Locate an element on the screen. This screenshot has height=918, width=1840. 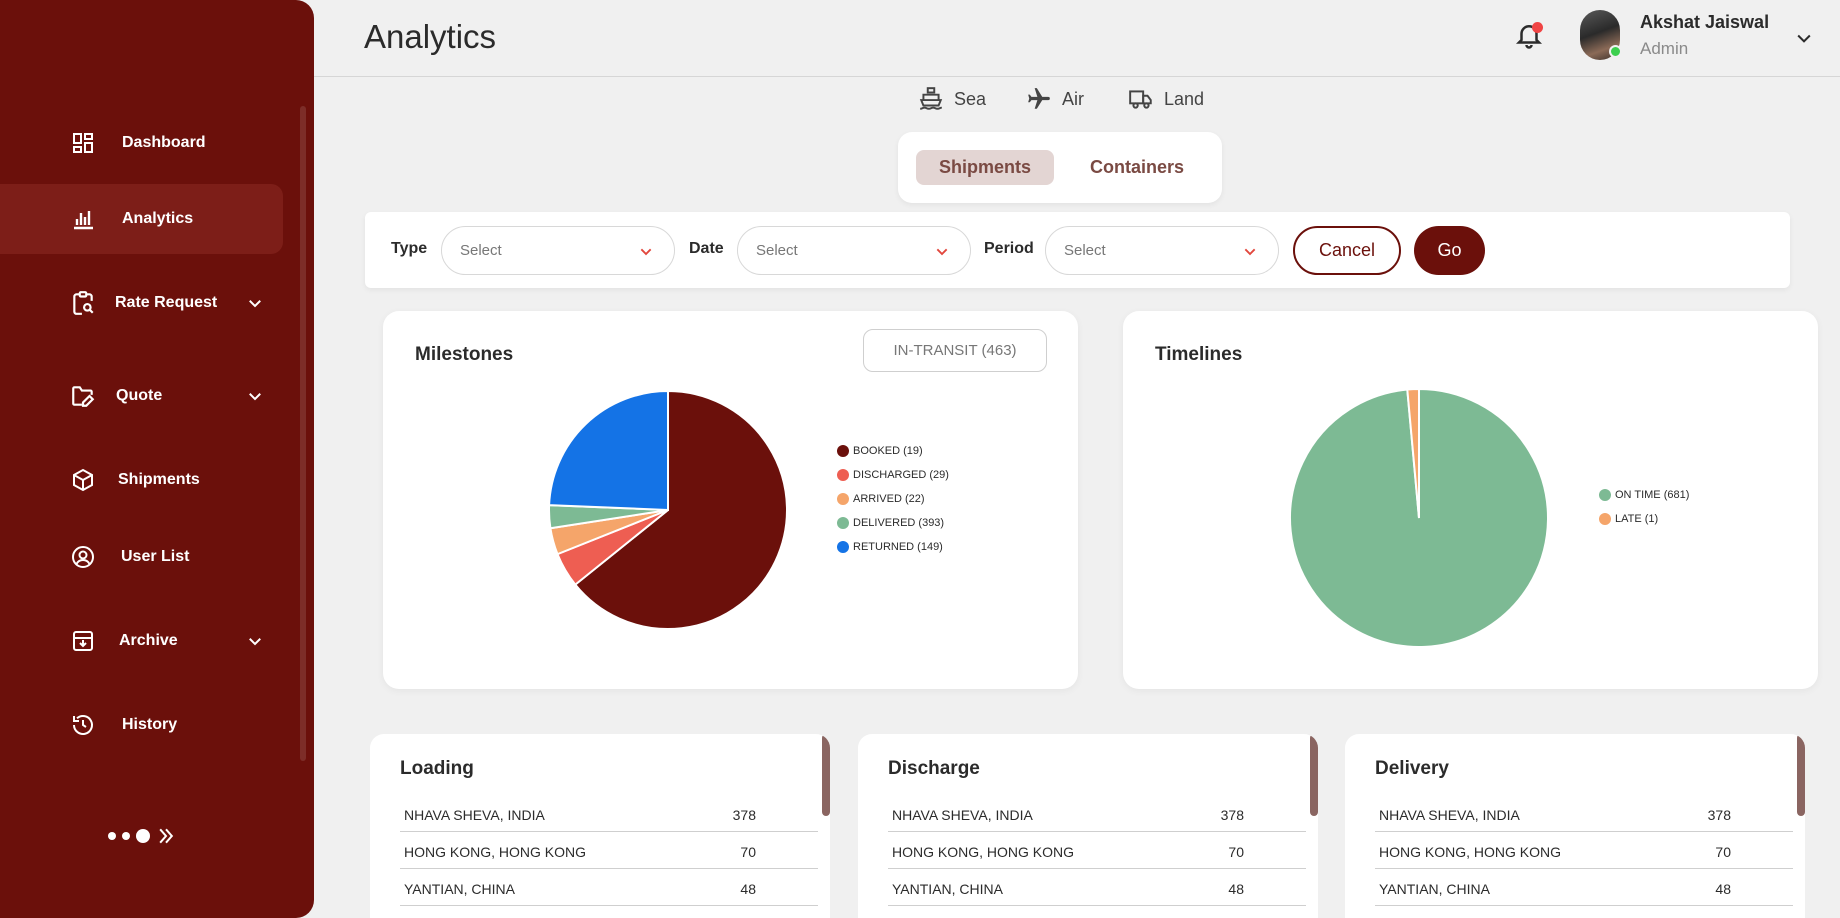
sidebar-item-quote: Quote is located at coordinates (141, 396).